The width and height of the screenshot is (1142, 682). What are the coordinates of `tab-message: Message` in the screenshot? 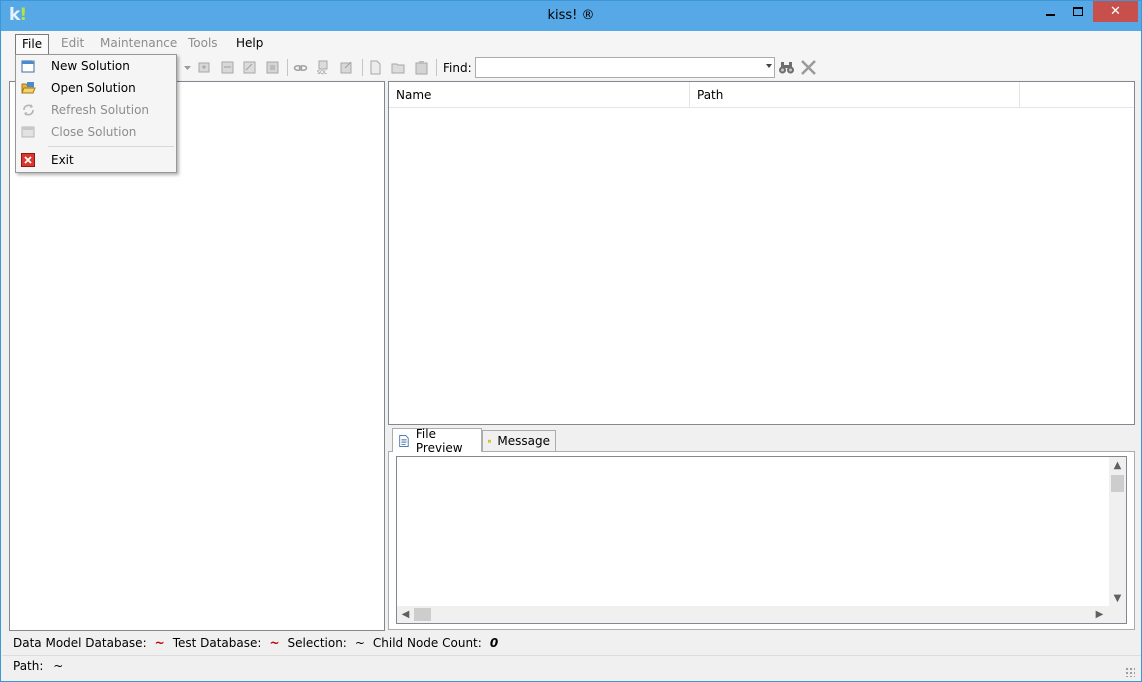 It's located at (519, 440).